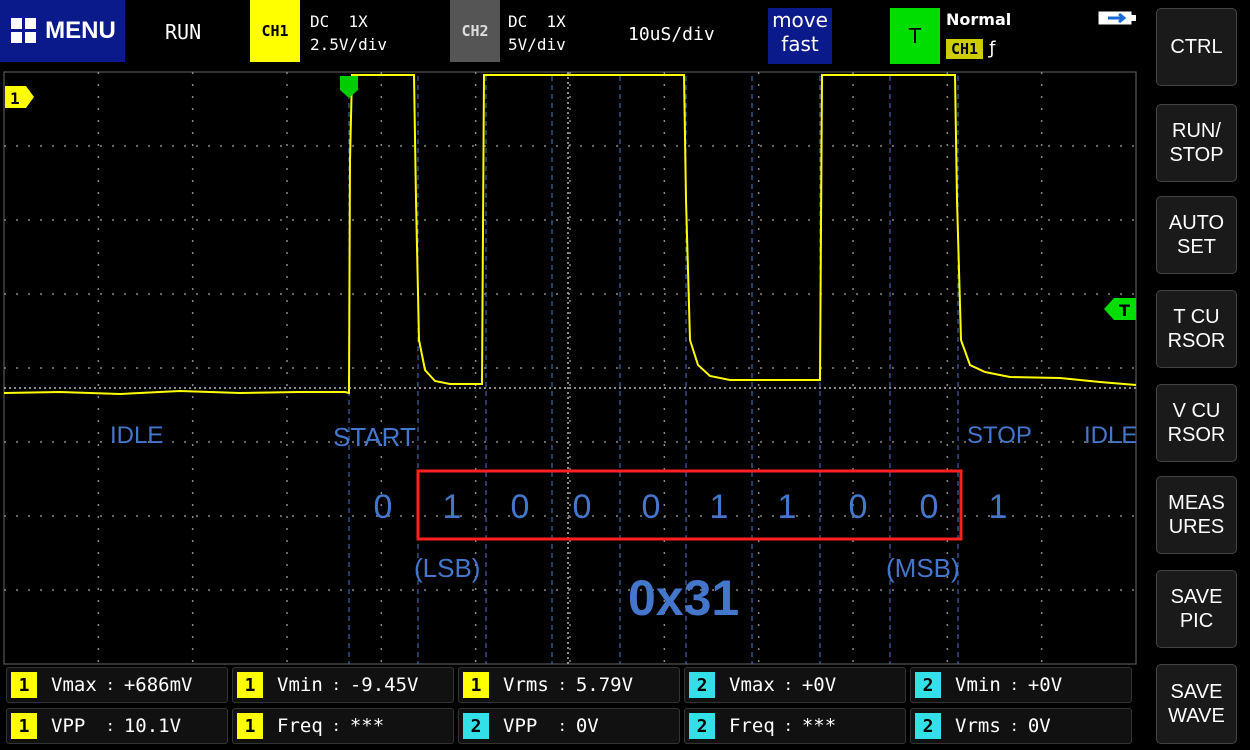 This screenshot has height=750, width=1250. I want to click on trigger-source: CH1 ƒ, so click(970, 48).